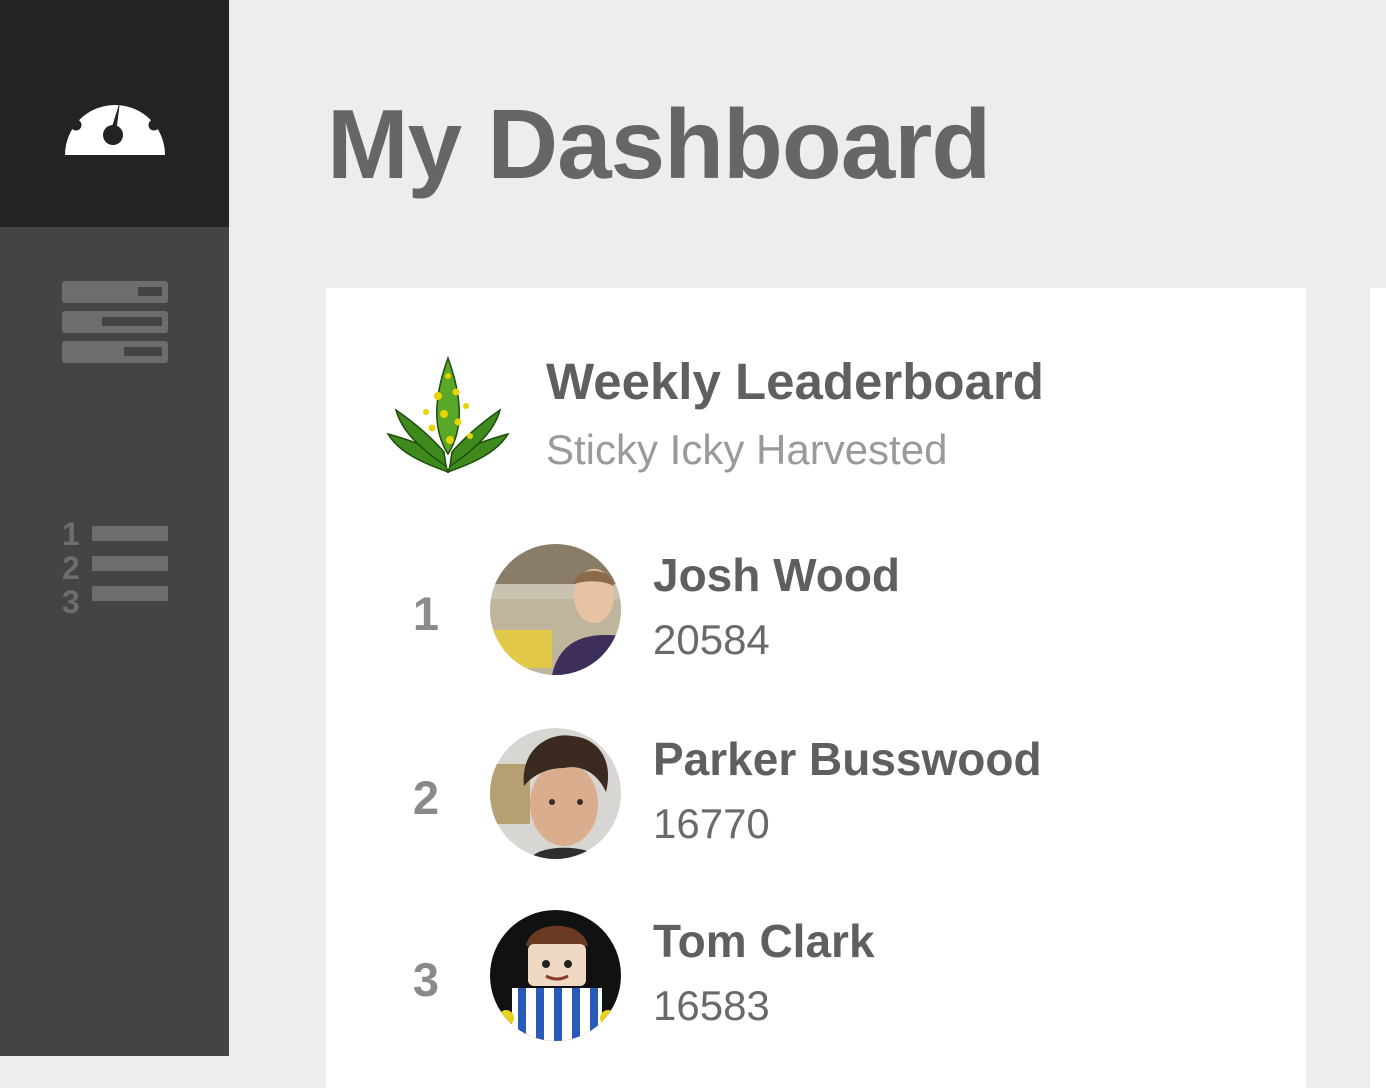  I want to click on leaderboard-entry: 1 Josh Wood 20584, so click(816, 614).